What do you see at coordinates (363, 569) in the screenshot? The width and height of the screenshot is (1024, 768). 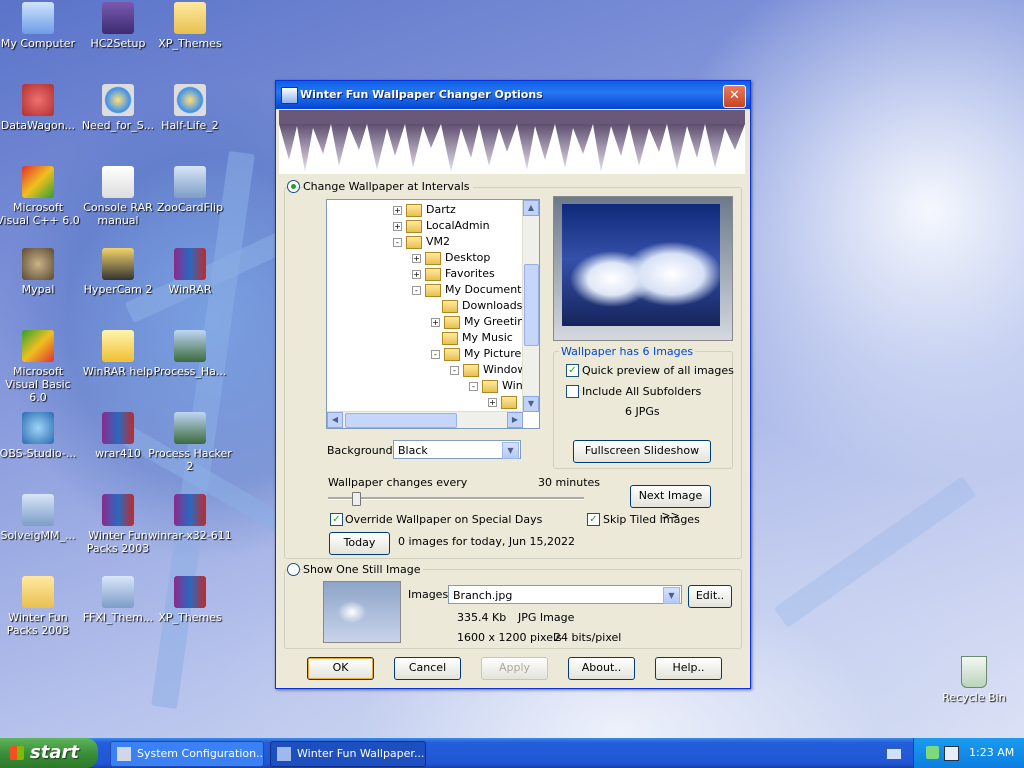 I see `still-image-radio-label: Show One Still Image` at bounding box center [363, 569].